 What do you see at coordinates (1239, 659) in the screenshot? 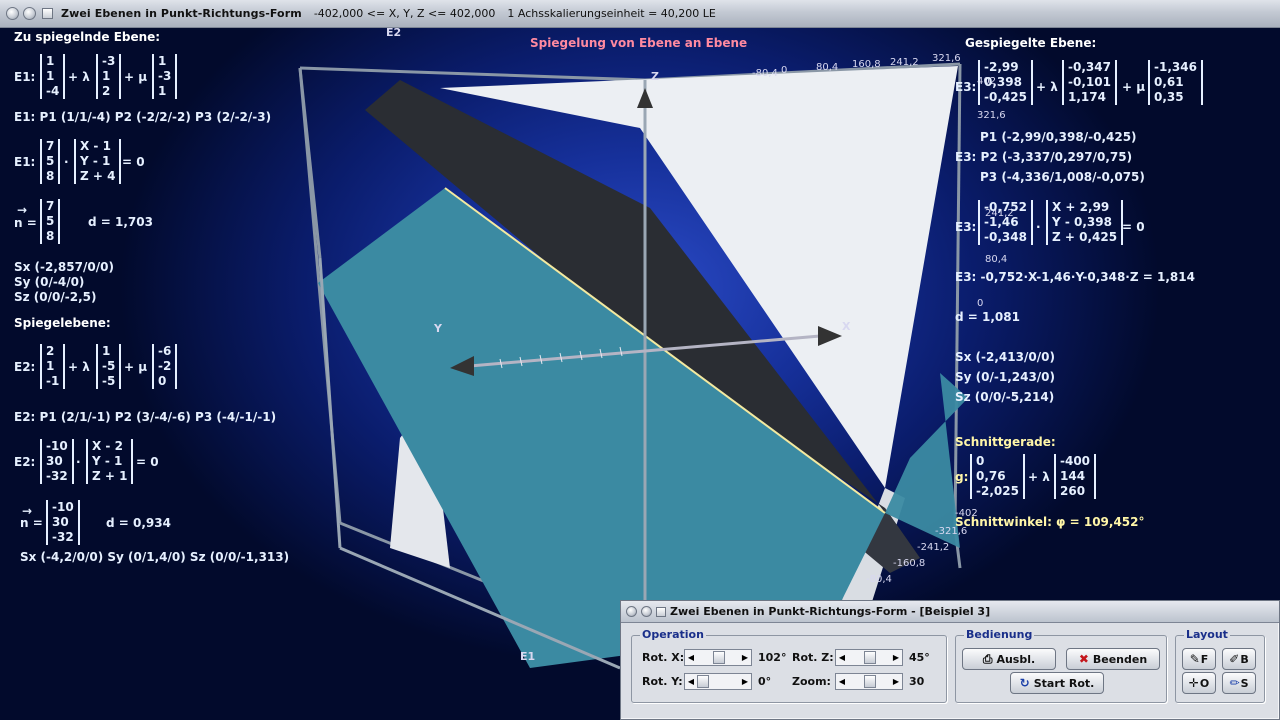
I see `layout-b-button: ✐ B` at bounding box center [1239, 659].